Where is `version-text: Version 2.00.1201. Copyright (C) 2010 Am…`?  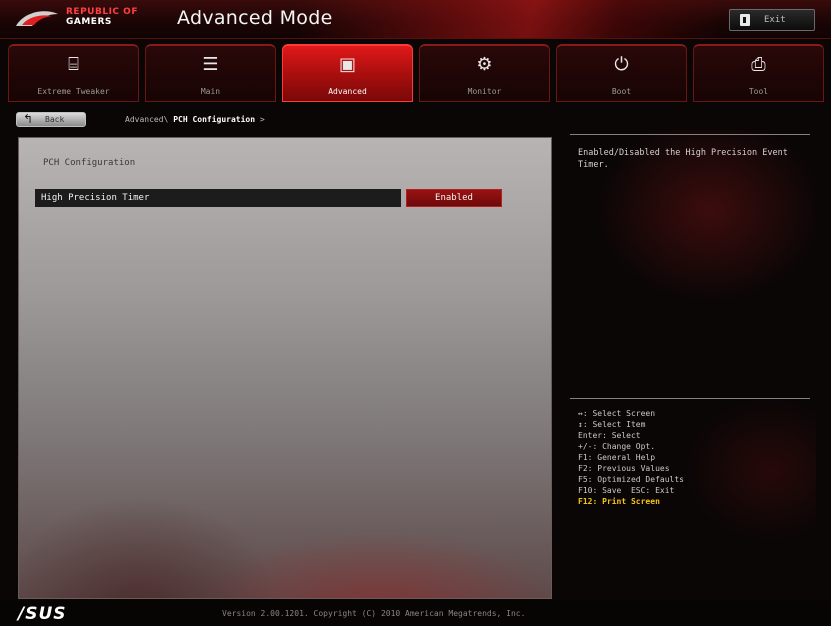 version-text: Version 2.00.1201. Copyright (C) 2010 Am… is located at coordinates (374, 613).